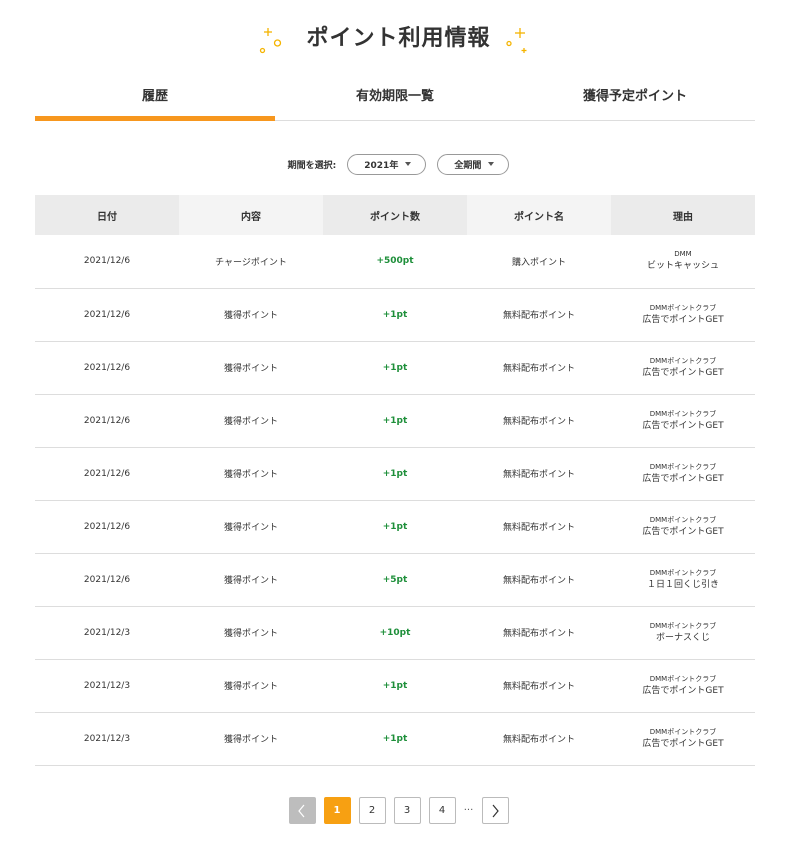 The image size is (797, 847). I want to click on pagination: 1 2 3 4 ···, so click(398, 810).